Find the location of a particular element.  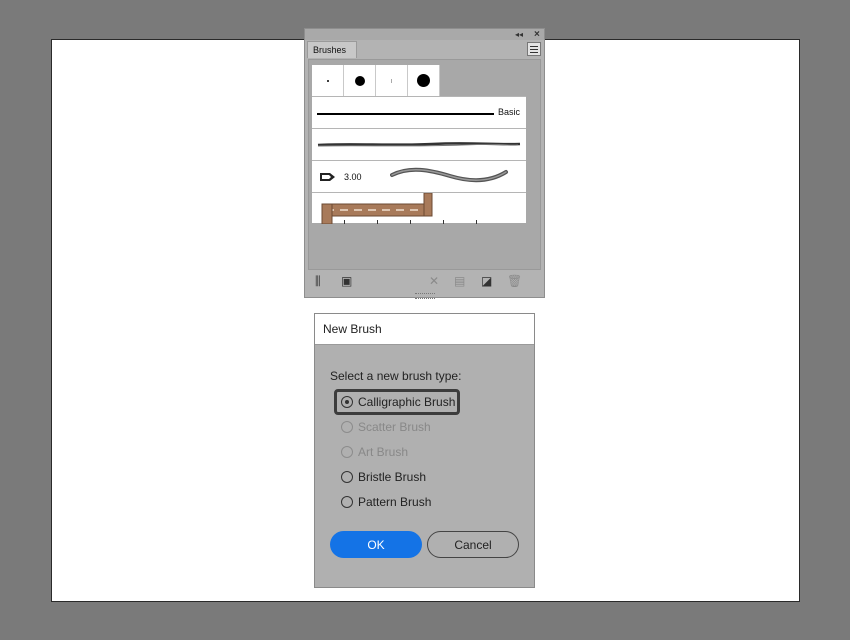

brush-library-area: Basic 3.00 is located at coordinates (424, 164).